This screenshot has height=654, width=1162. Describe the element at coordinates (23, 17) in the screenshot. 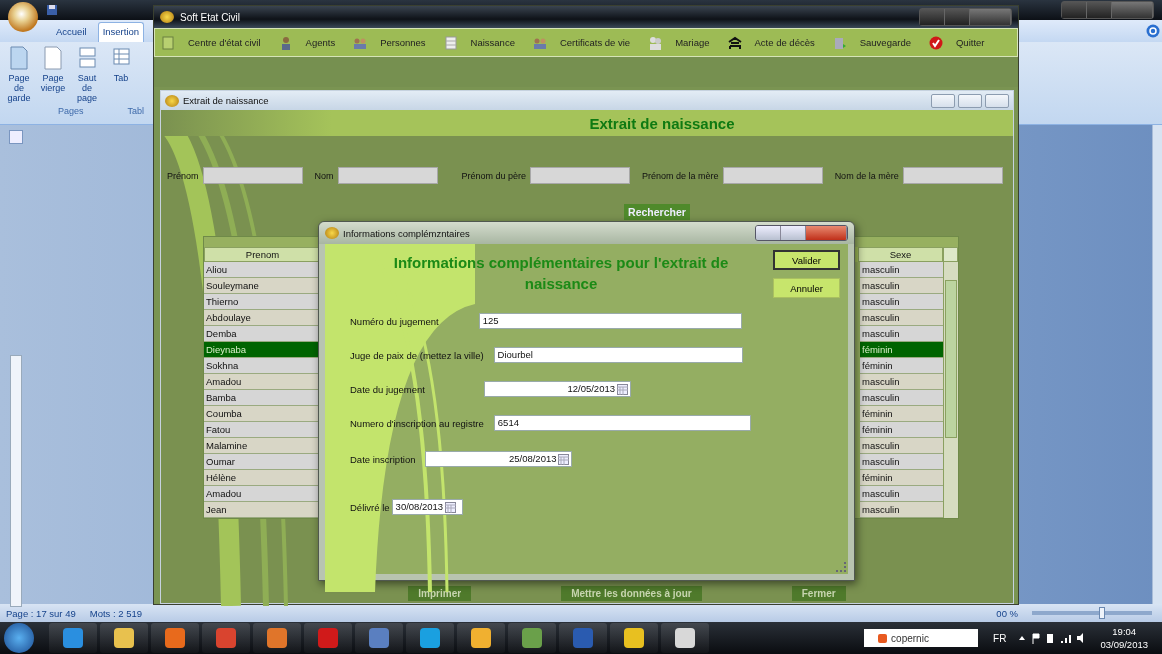

I see `office-button` at that location.